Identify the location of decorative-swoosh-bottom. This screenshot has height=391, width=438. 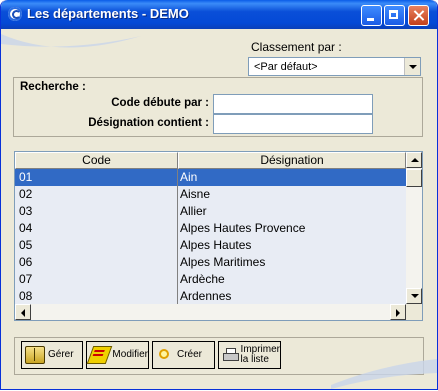
(384, 374).